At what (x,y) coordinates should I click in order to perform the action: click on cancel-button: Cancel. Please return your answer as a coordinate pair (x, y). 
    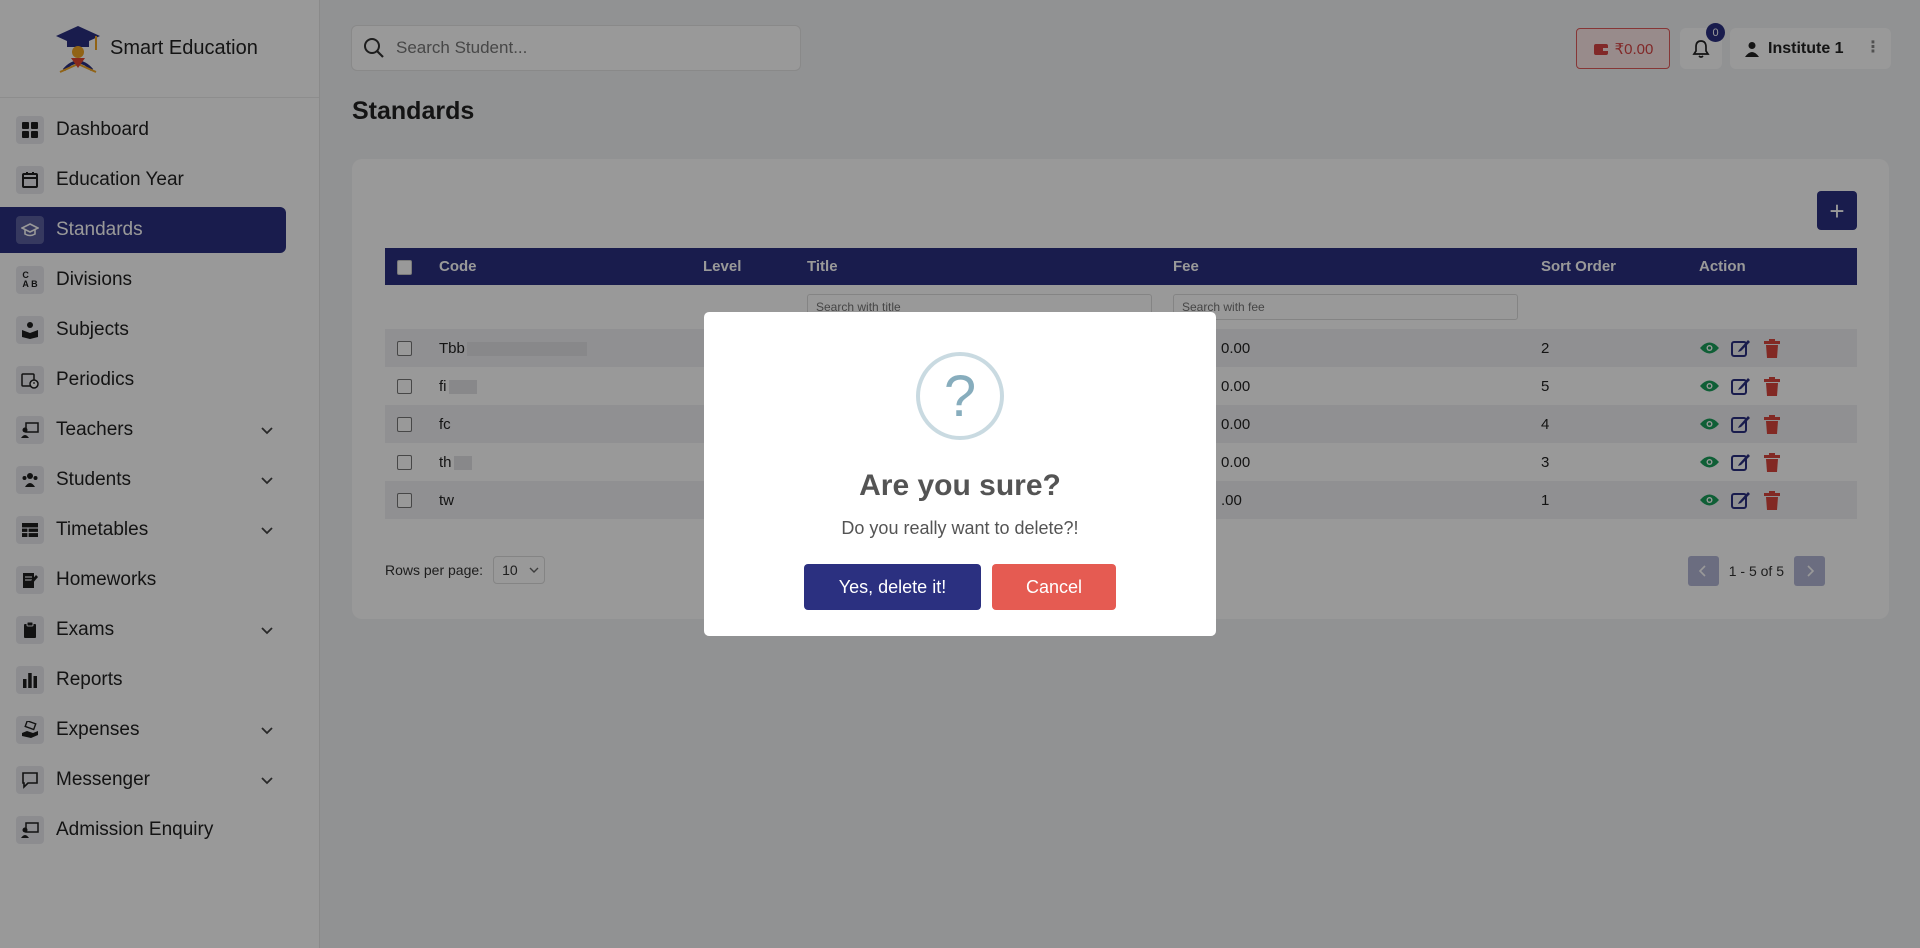
    Looking at the image, I should click on (1054, 587).